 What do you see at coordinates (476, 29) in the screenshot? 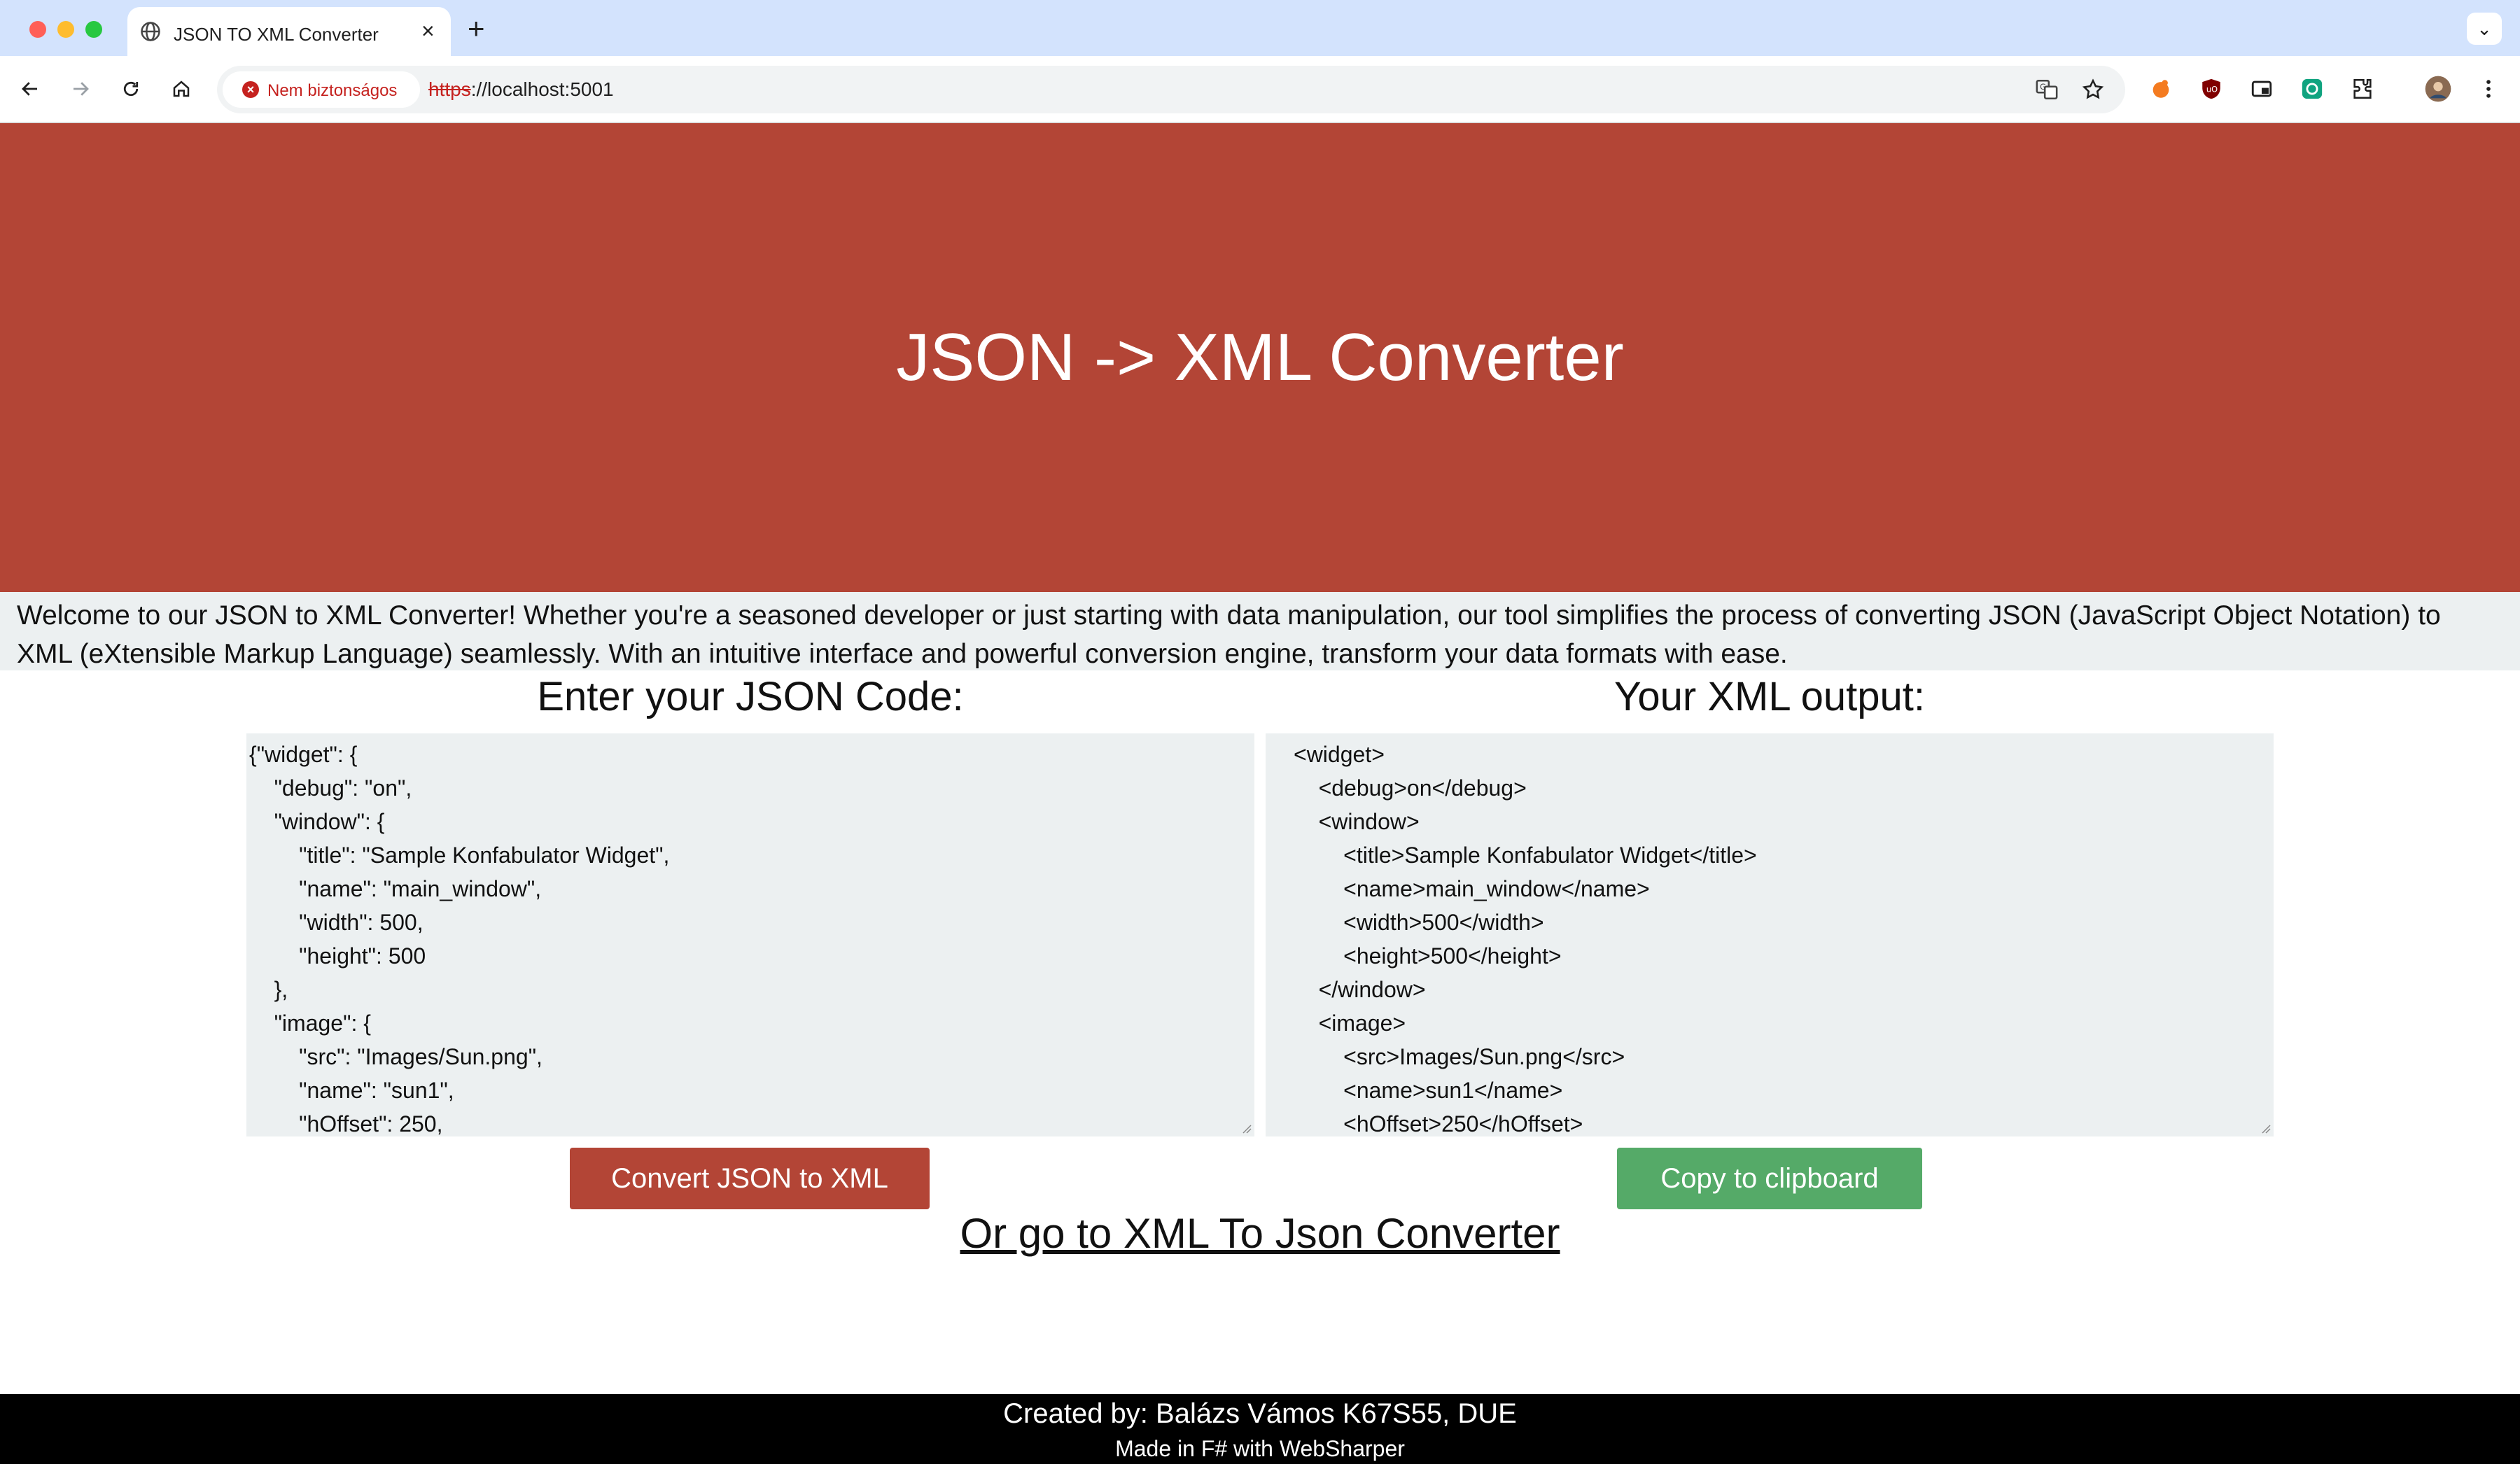
I see `new-tab-icon: +` at bounding box center [476, 29].